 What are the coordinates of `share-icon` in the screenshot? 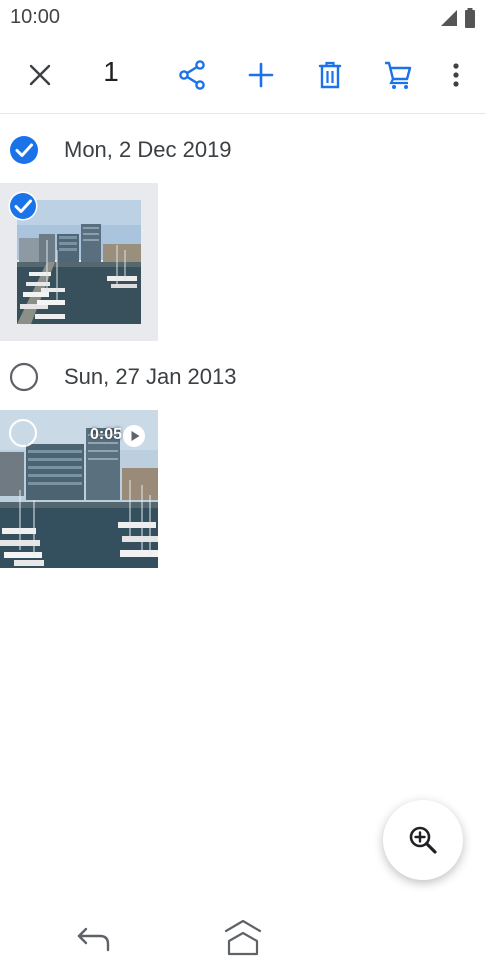 It's located at (192, 75).